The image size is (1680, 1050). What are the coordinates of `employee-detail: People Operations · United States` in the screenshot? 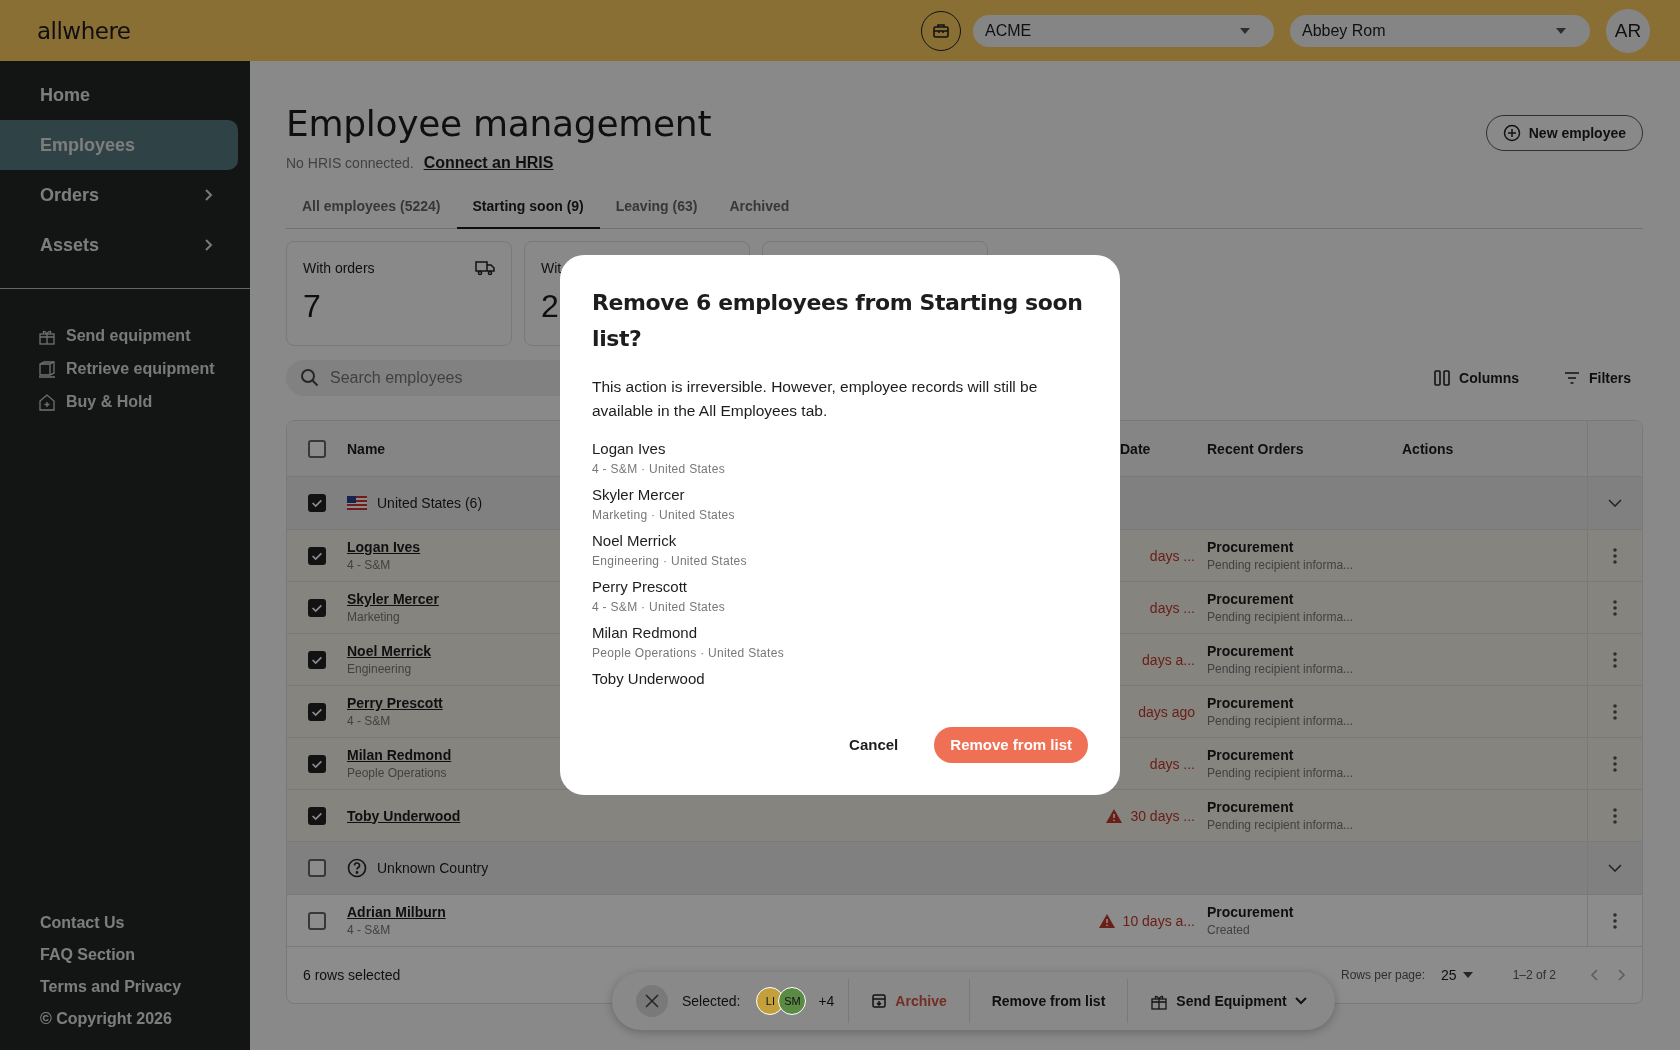 It's located at (688, 653).